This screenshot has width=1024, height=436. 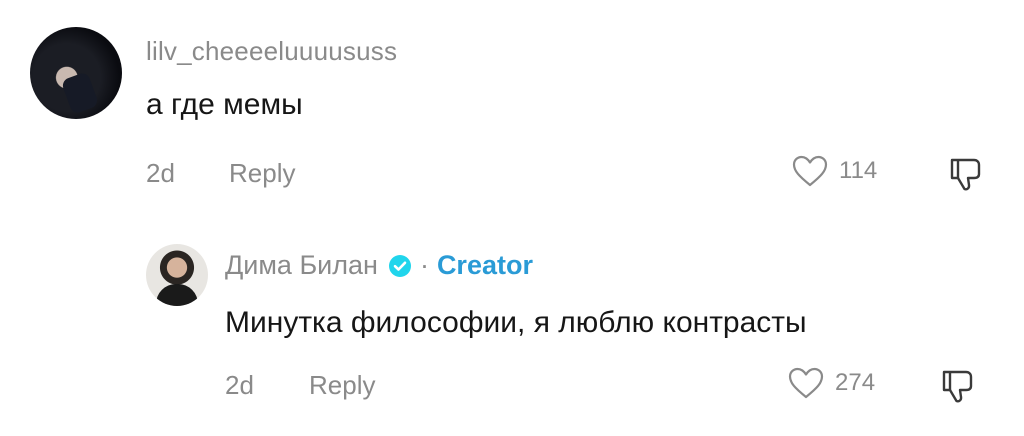 What do you see at coordinates (855, 382) in the screenshot?
I see `like-count: 274` at bounding box center [855, 382].